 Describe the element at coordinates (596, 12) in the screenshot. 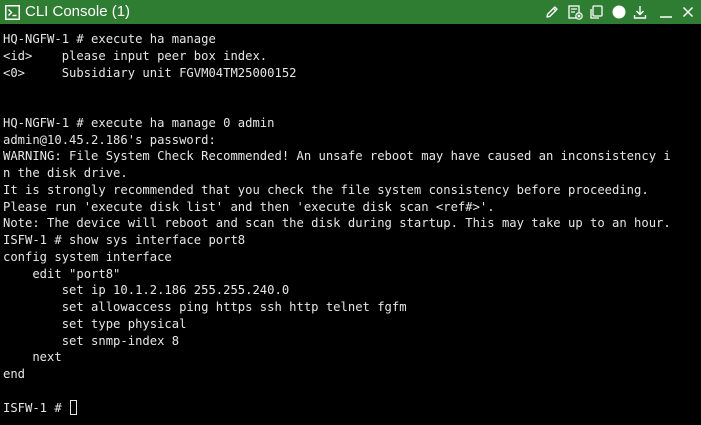

I see `copy-icon` at that location.